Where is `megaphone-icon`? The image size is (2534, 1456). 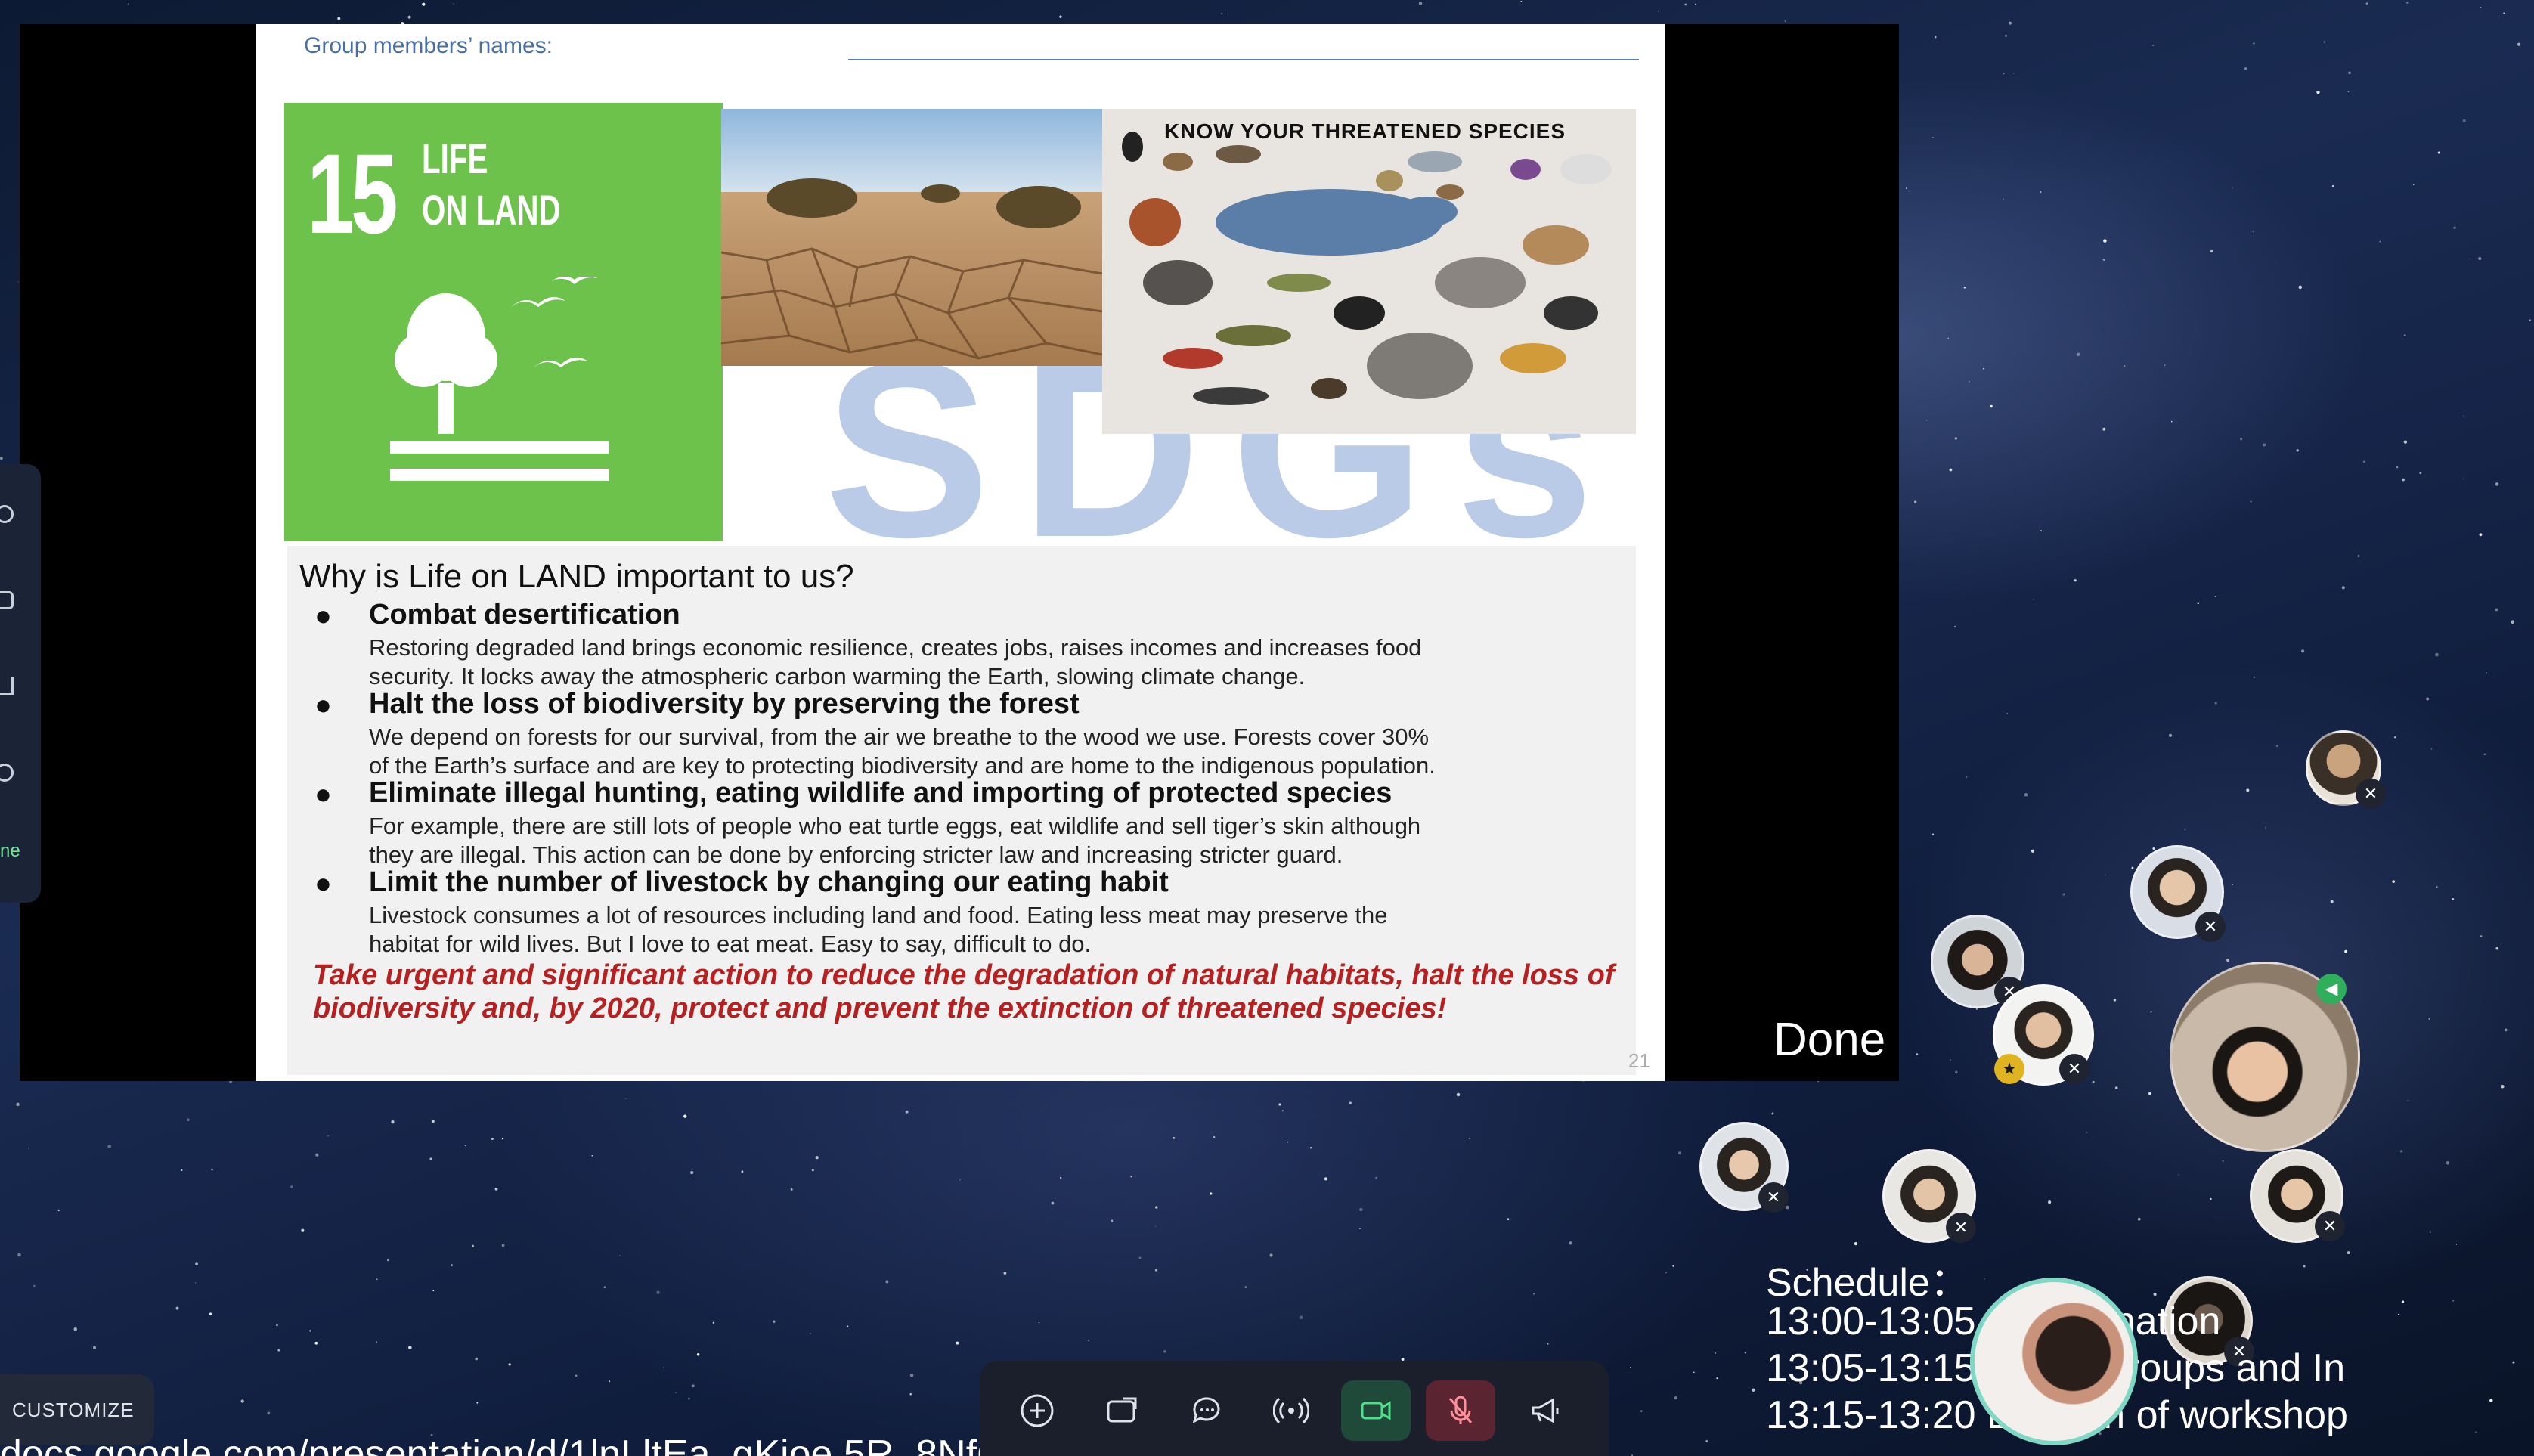
megaphone-icon is located at coordinates (1545, 1410).